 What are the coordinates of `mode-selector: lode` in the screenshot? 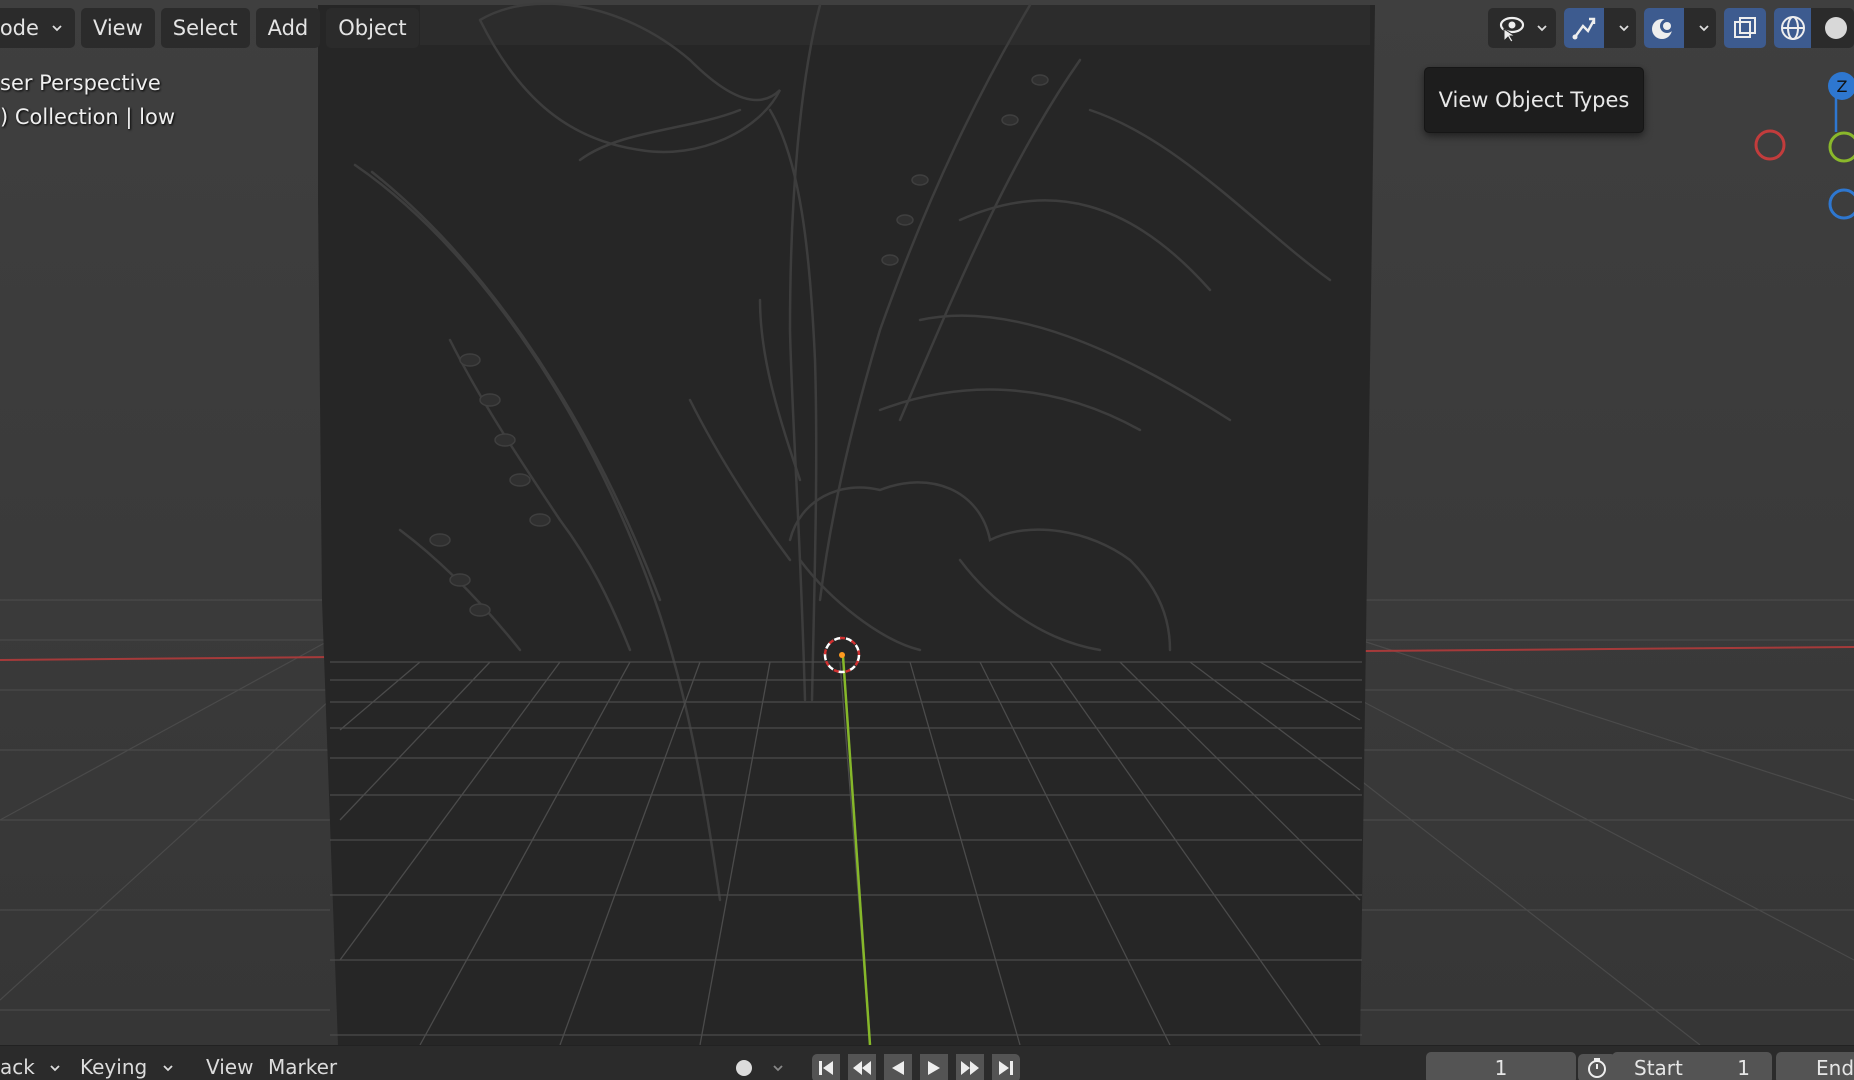 It's located at (37, 28).